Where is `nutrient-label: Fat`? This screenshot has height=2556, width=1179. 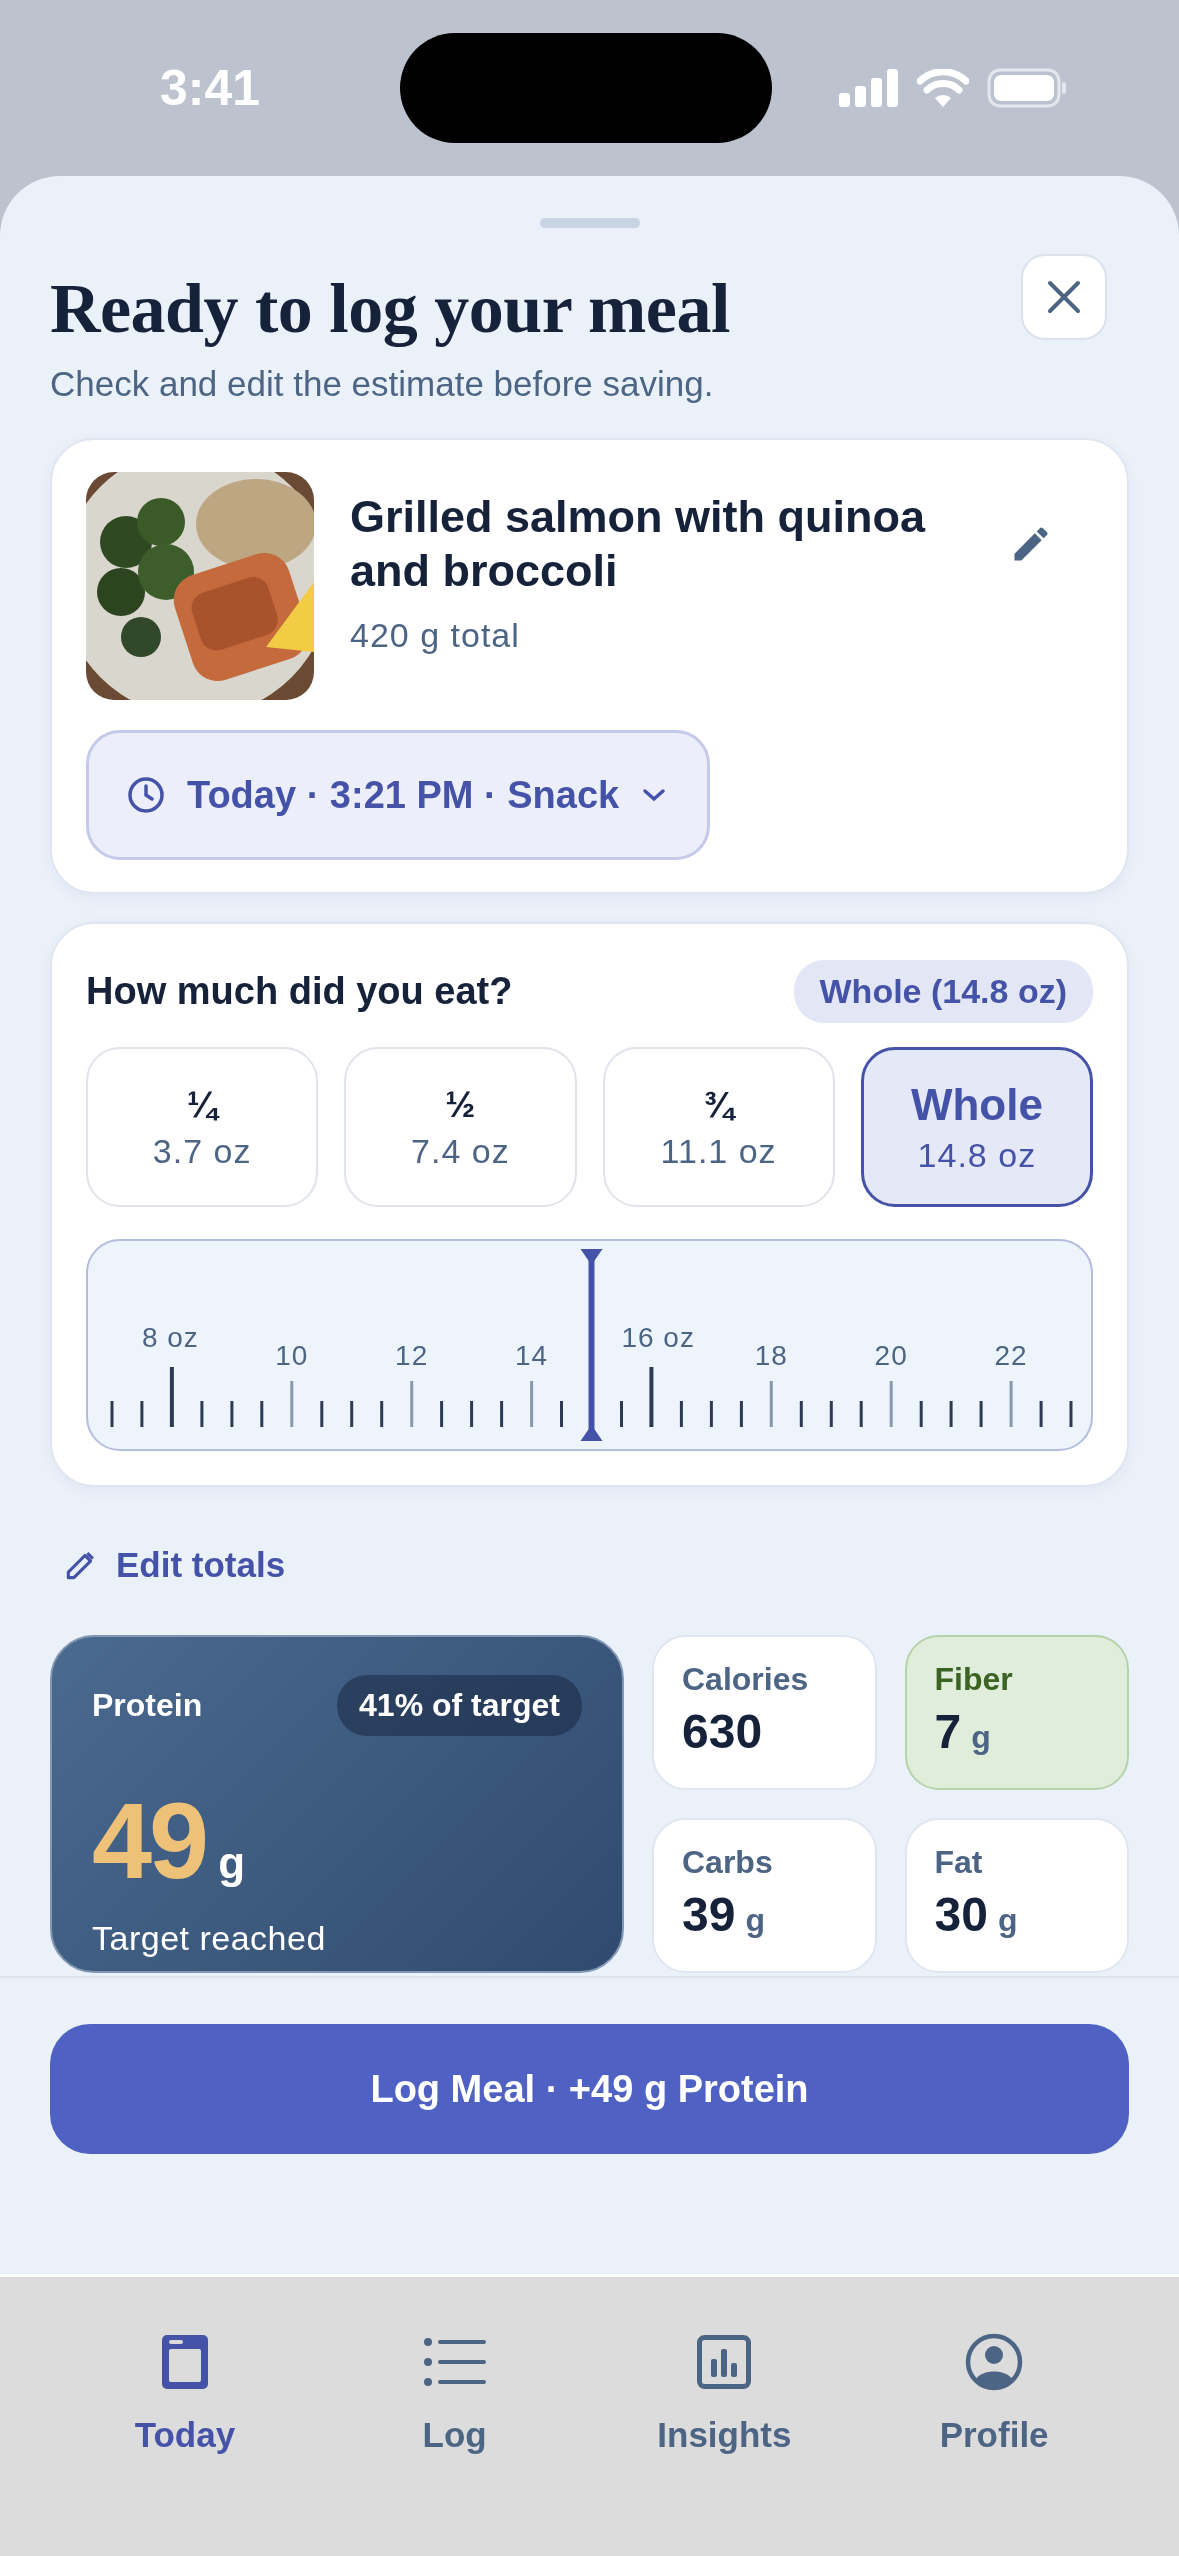 nutrient-label: Fat is located at coordinates (959, 1862).